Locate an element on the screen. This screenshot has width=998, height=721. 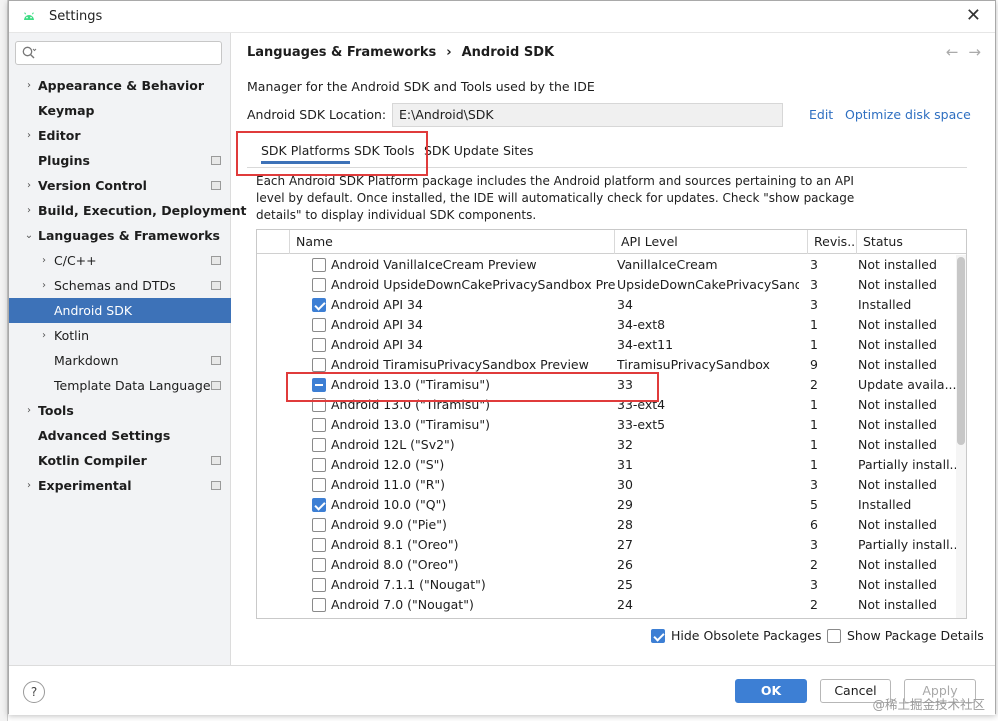
ok-button: OK is located at coordinates (771, 691).